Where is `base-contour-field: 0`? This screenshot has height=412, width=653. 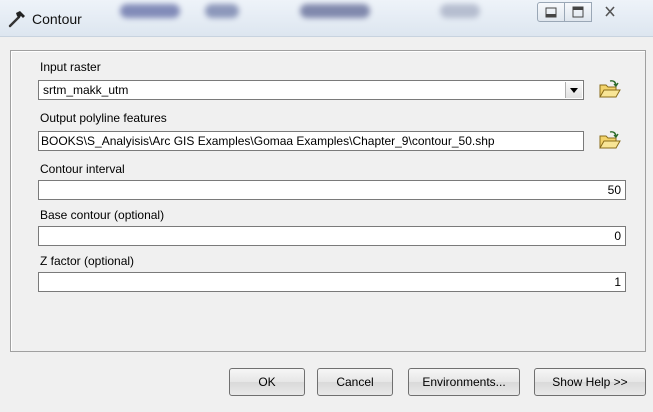 base-contour-field: 0 is located at coordinates (332, 236).